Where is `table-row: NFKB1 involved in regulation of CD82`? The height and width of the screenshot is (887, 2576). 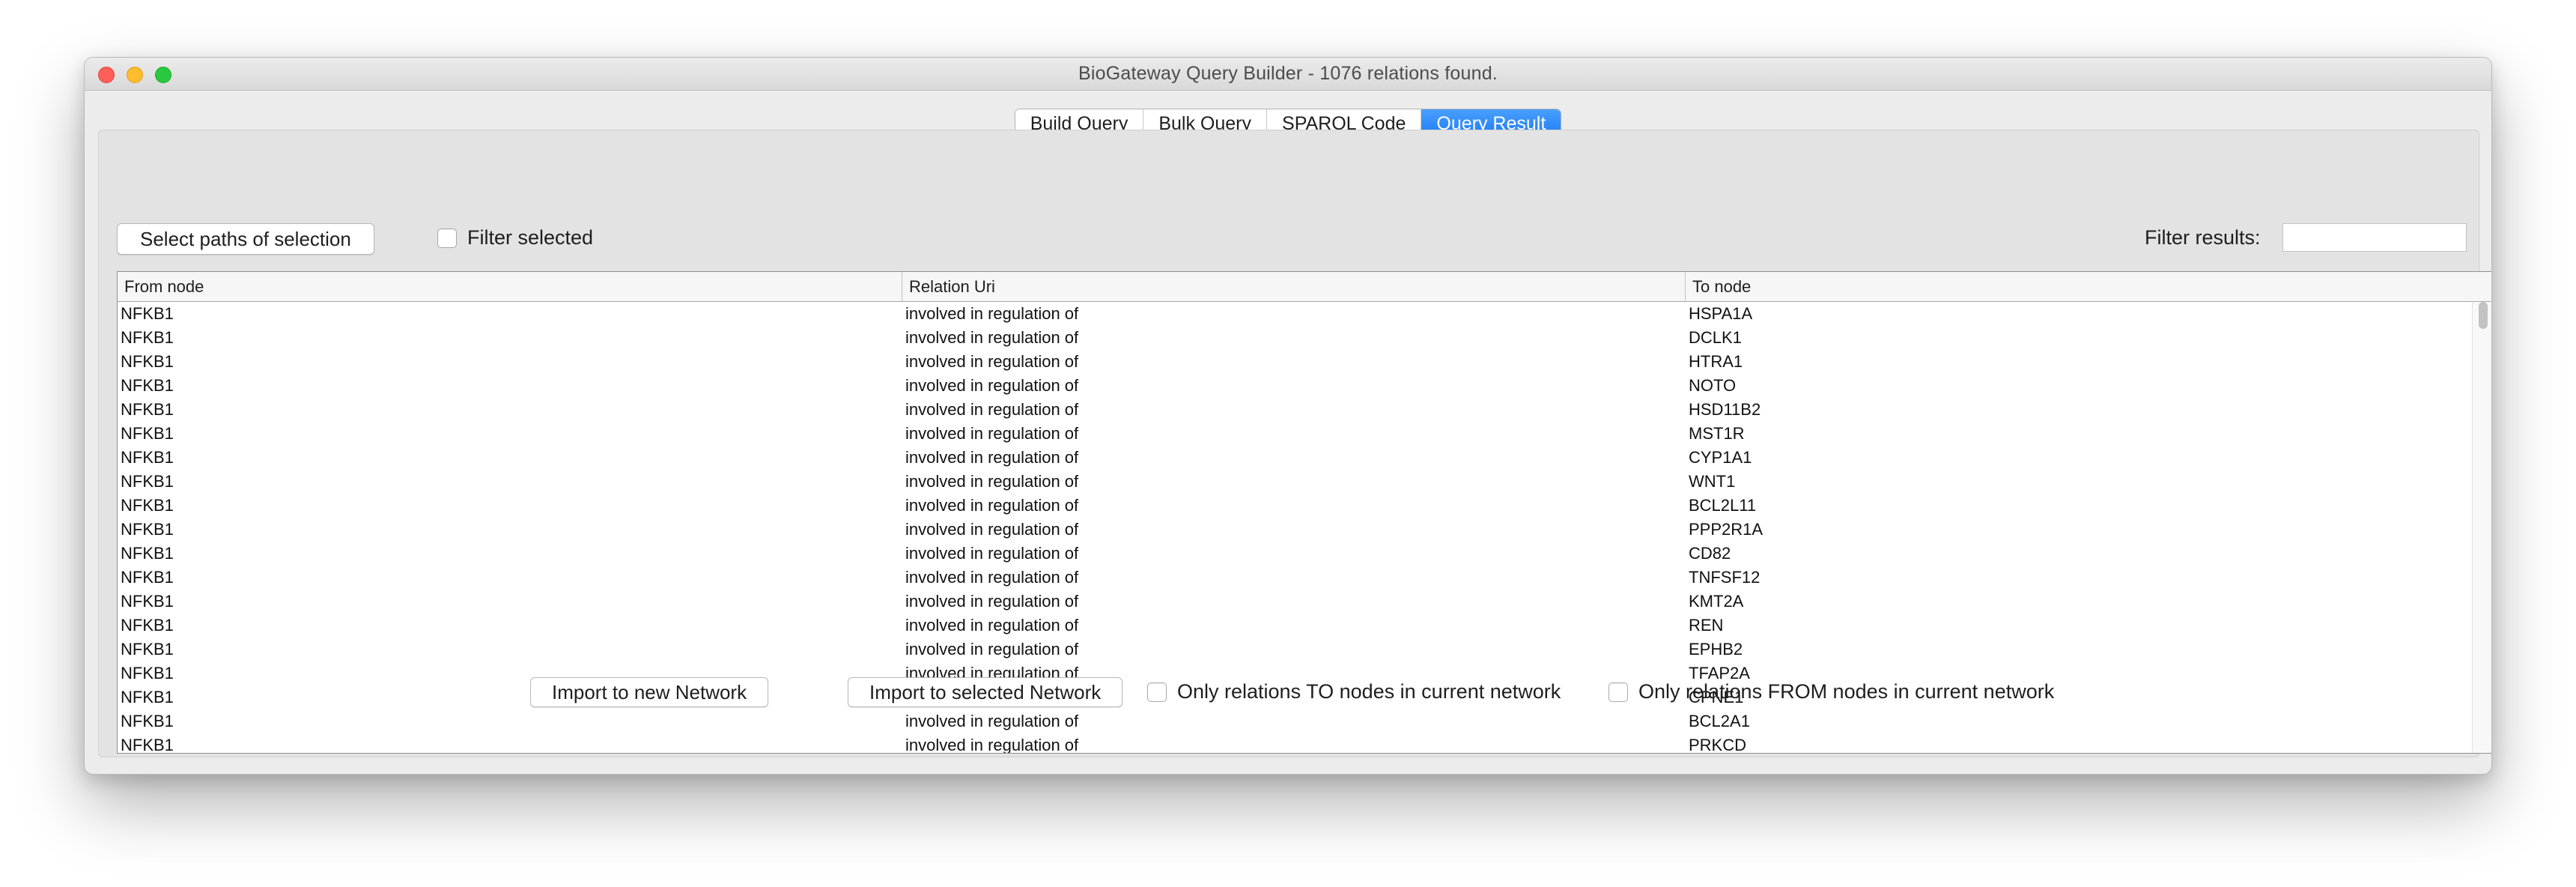 table-row: NFKB1 involved in regulation of CD82 is located at coordinates (1295, 554).